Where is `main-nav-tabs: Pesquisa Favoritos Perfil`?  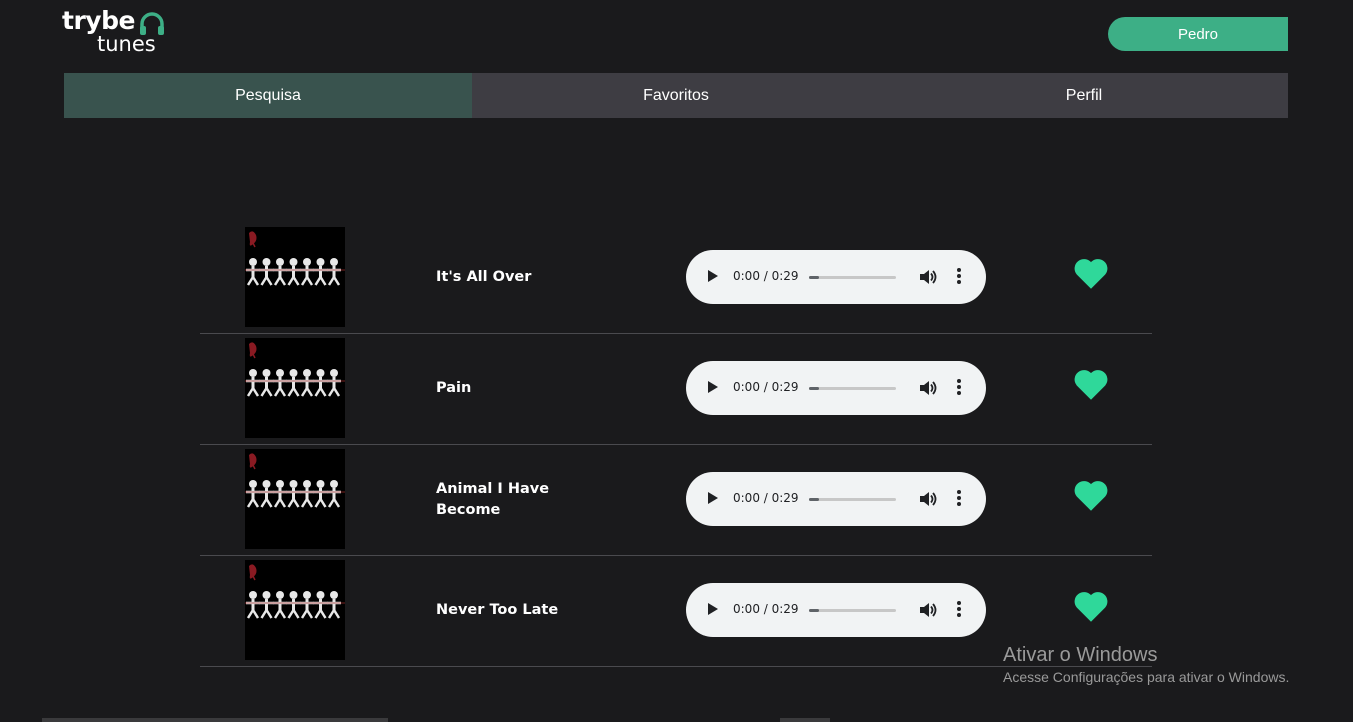 main-nav-tabs: Pesquisa Favoritos Perfil is located at coordinates (676, 95).